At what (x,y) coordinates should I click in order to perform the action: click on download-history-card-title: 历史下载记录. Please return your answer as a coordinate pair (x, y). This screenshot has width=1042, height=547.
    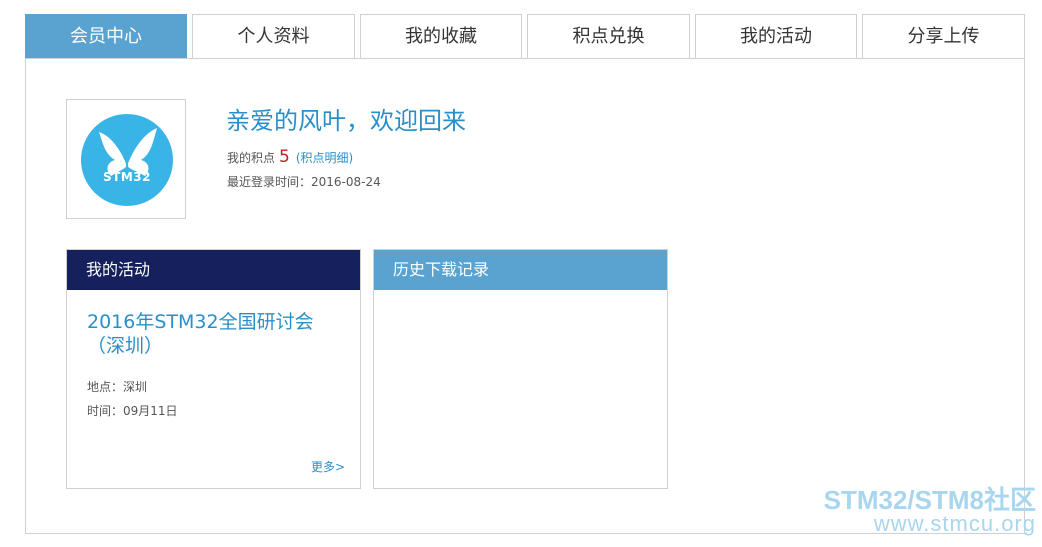
    Looking at the image, I should click on (520, 270).